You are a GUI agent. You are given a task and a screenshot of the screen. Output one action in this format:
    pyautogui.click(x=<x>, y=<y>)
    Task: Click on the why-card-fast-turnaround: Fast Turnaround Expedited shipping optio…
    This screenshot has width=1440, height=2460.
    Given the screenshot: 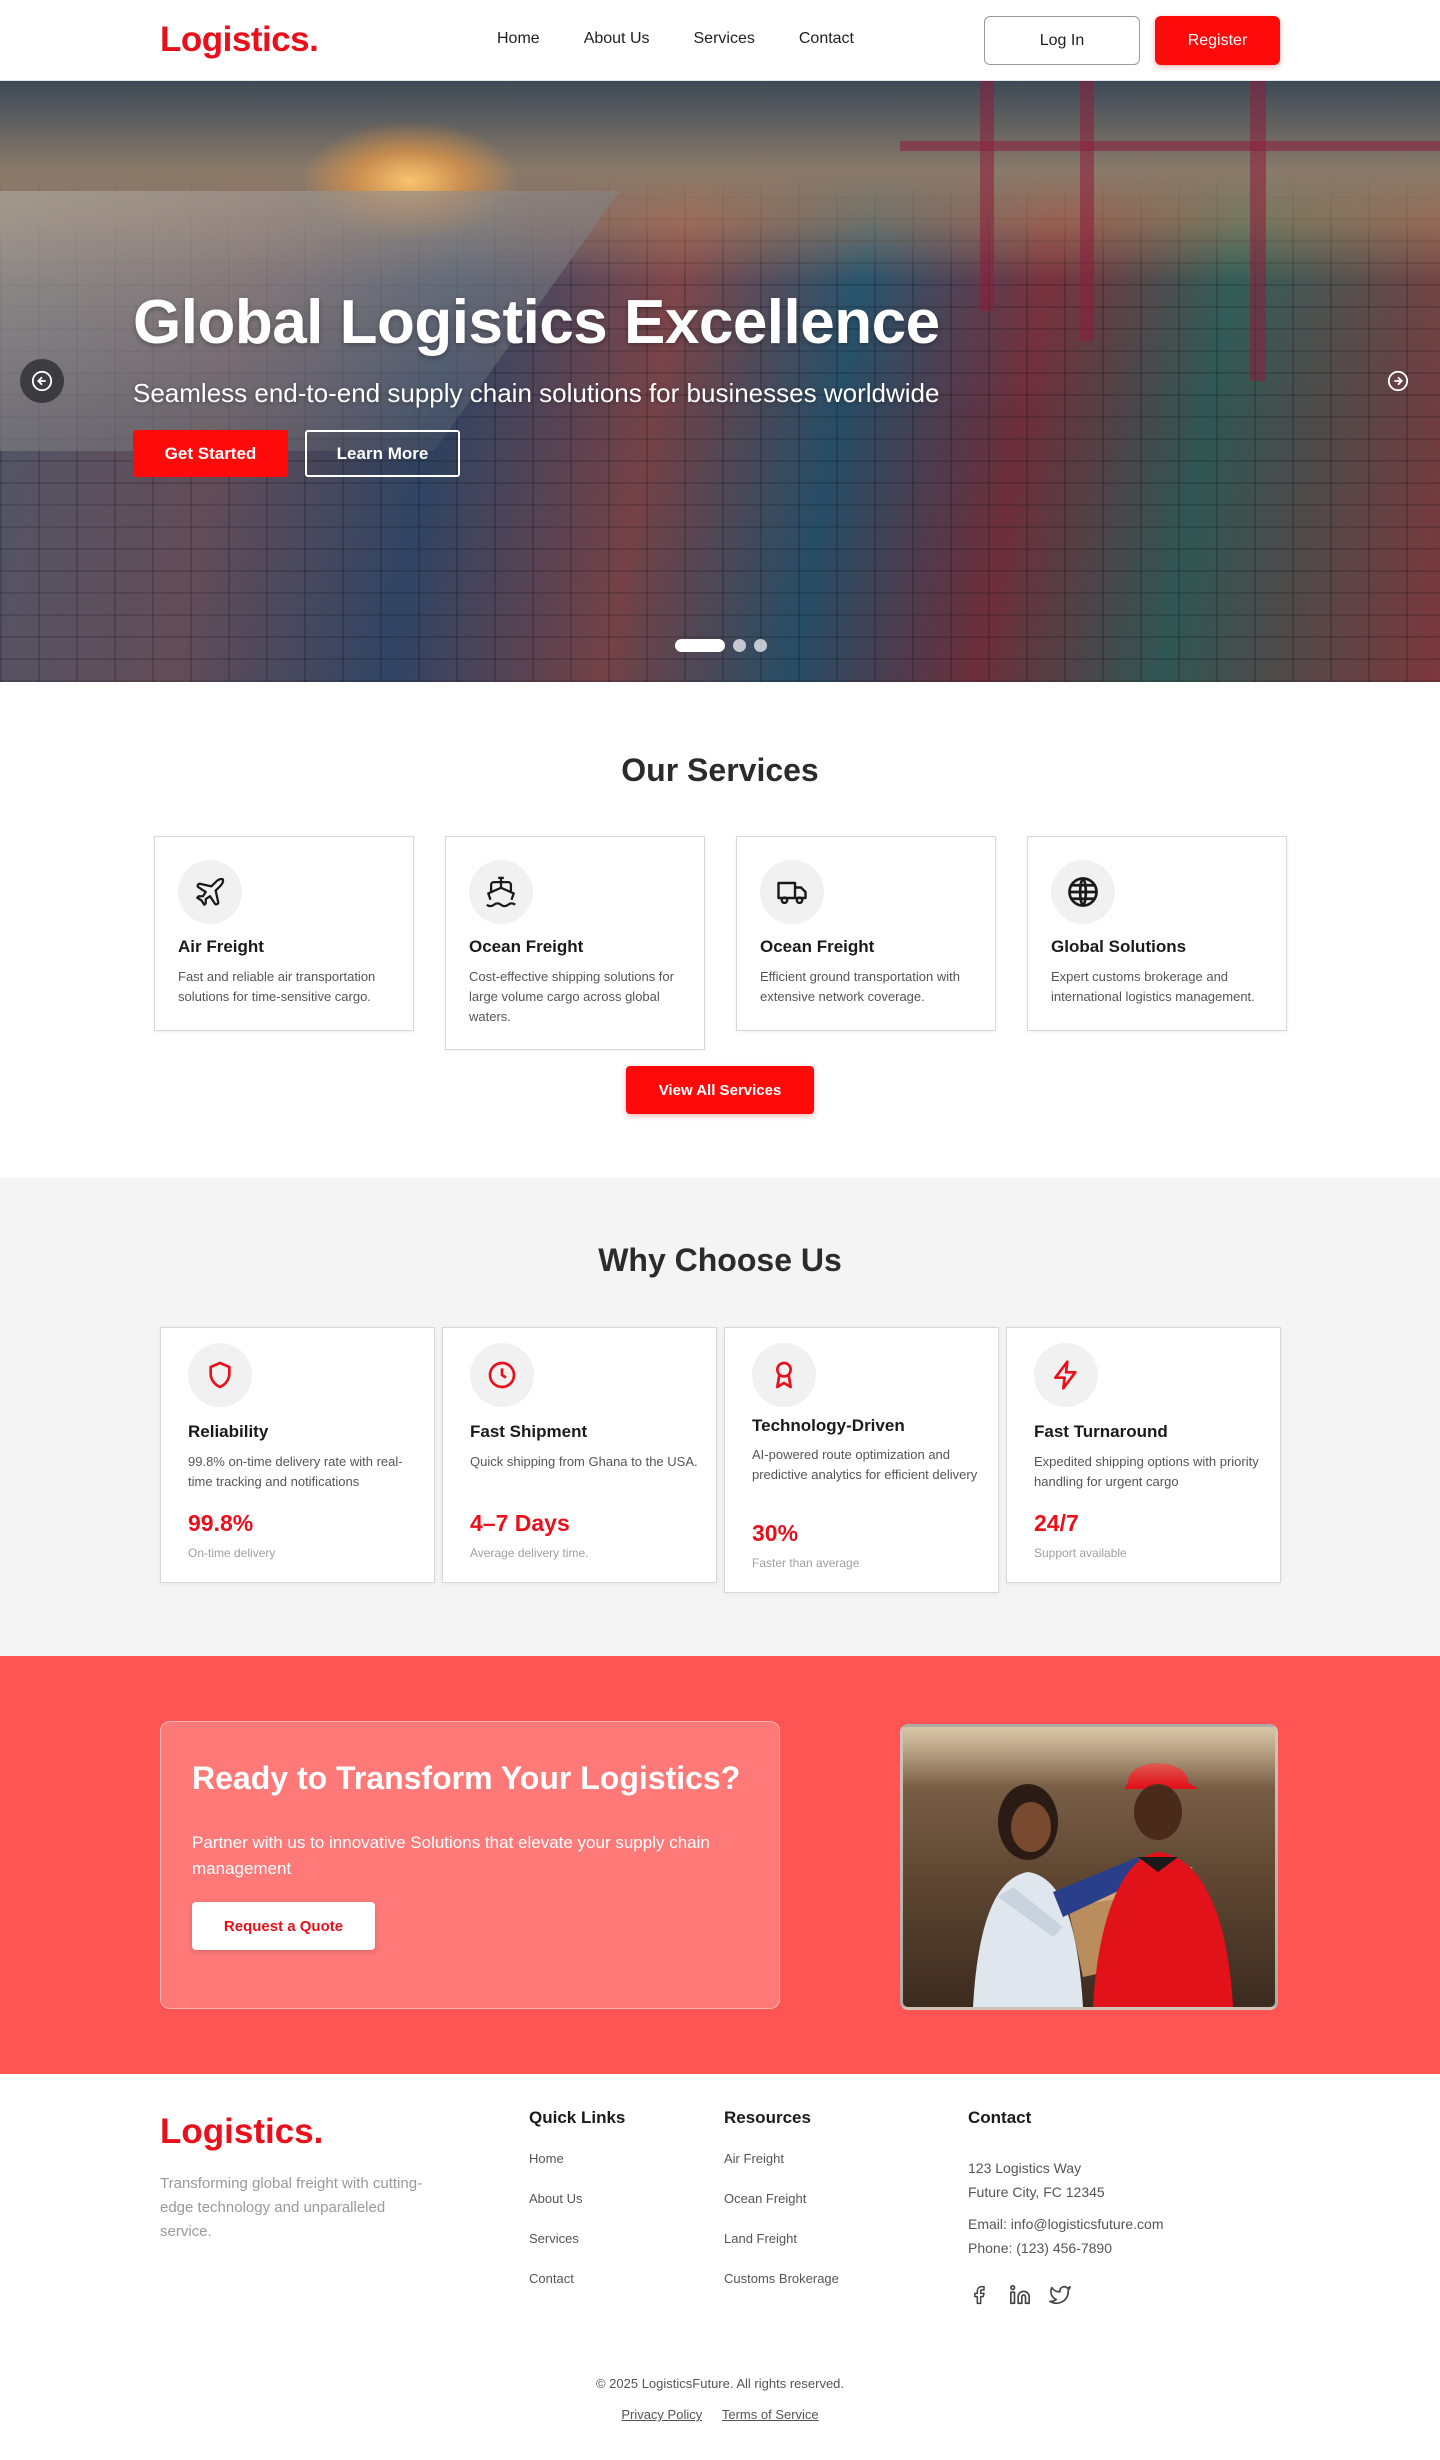 What is the action you would take?
    pyautogui.click(x=1143, y=1455)
    